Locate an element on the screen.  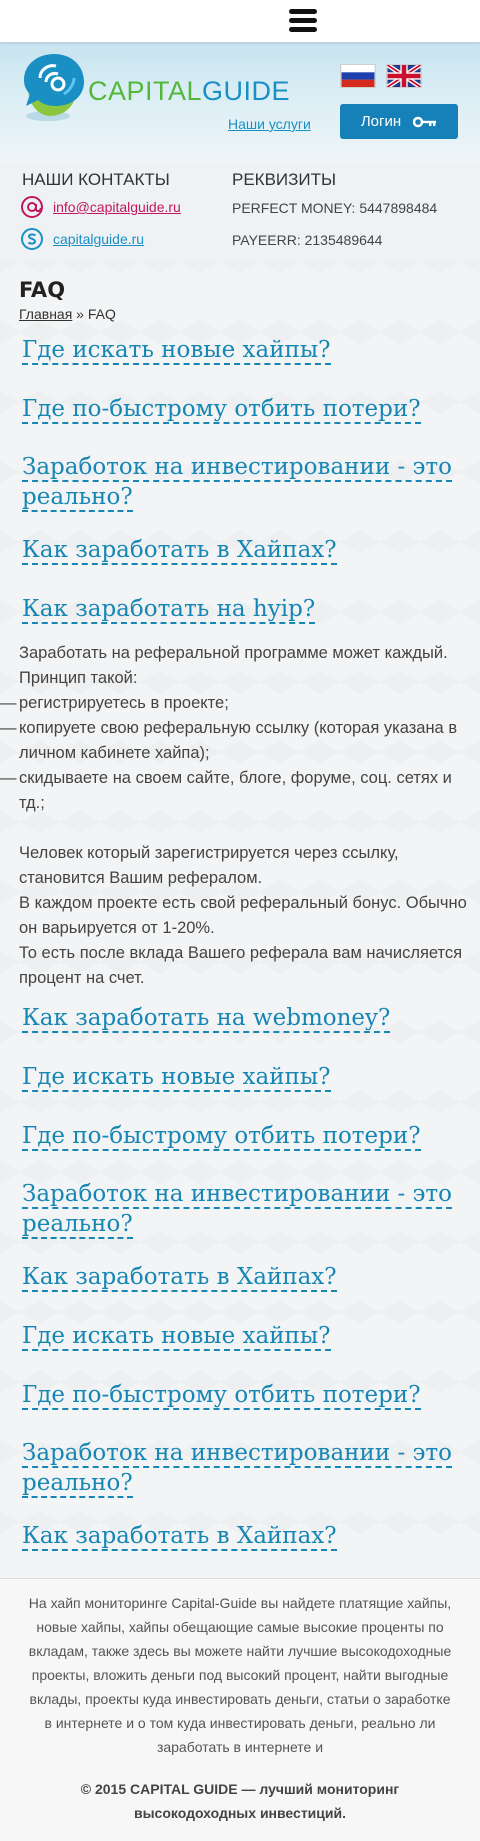
breadcrumb-current: FAQ is located at coordinates (101, 314).